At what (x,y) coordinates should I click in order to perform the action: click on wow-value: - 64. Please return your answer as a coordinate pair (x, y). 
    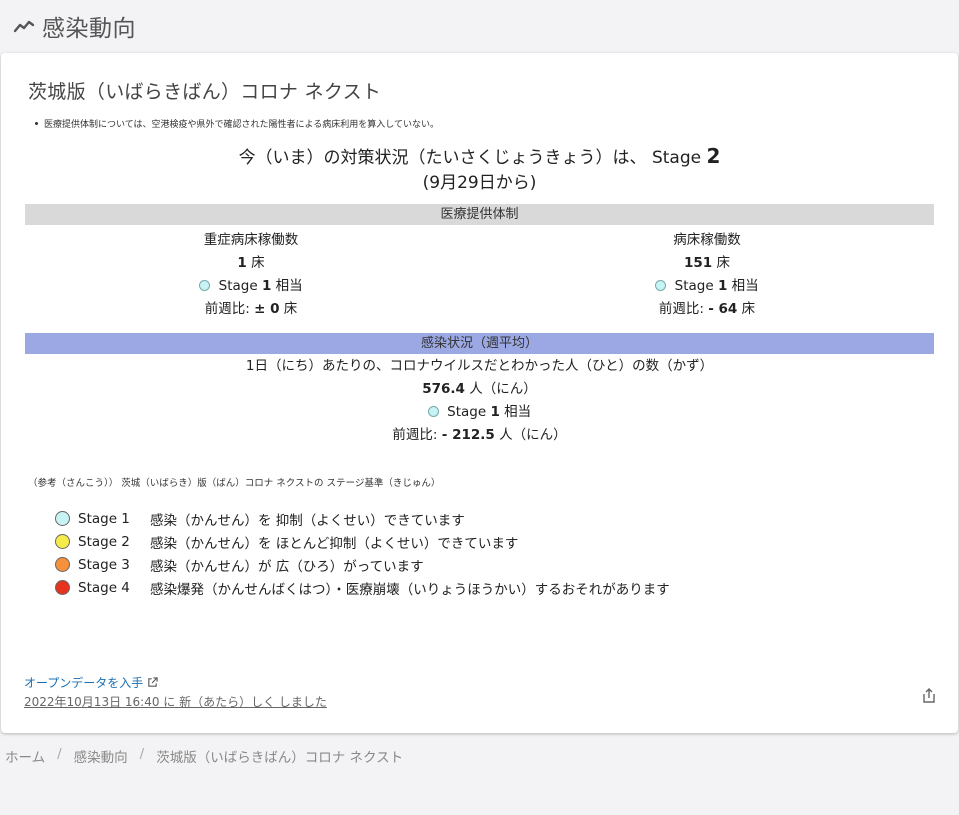
    Looking at the image, I should click on (723, 309).